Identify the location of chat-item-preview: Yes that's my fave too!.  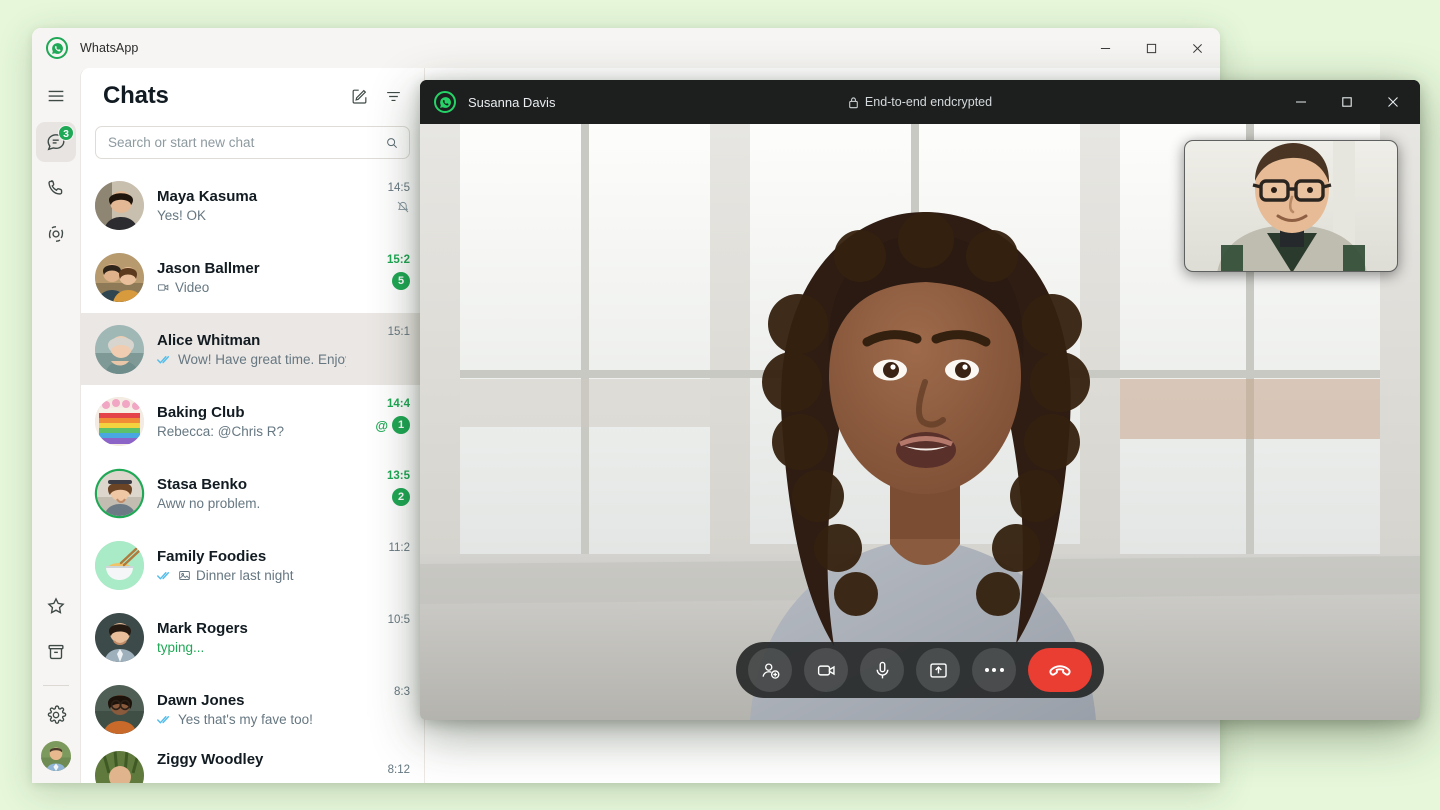
(251, 719).